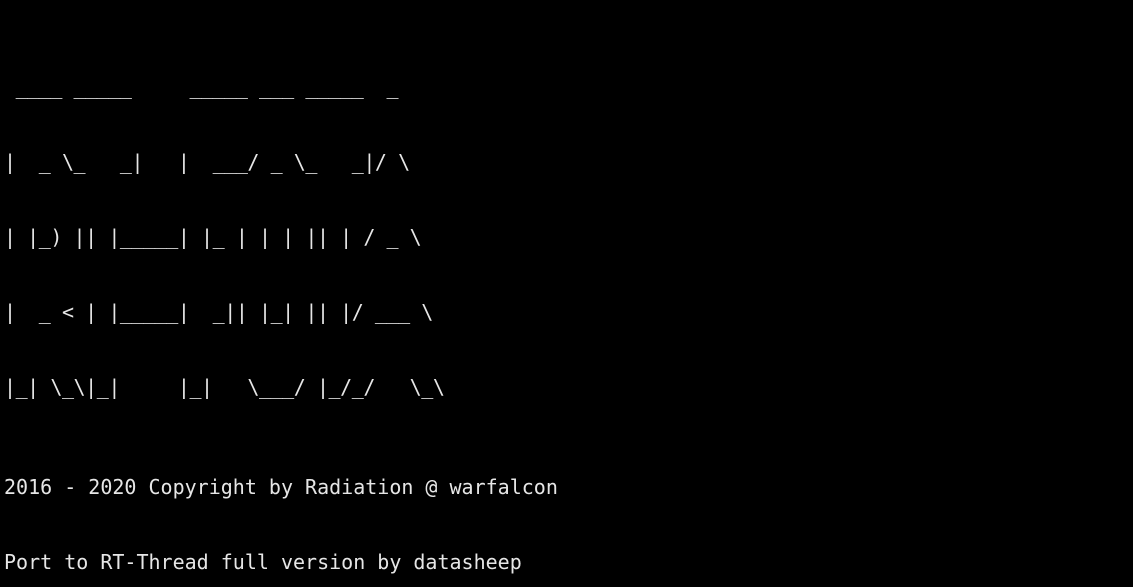  Describe the element at coordinates (224, 87) in the screenshot. I see `banner-line-1: ____ _____ _____ ___ _____ _` at that location.